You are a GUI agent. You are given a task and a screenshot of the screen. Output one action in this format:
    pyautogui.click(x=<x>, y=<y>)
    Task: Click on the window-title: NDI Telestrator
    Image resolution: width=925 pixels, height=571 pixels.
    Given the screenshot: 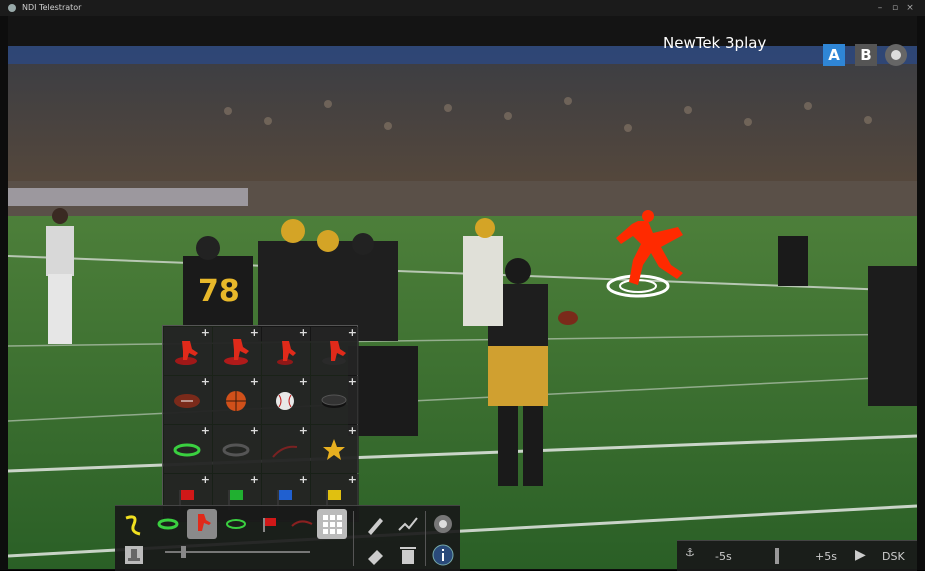 What is the action you would take?
    pyautogui.click(x=52, y=7)
    